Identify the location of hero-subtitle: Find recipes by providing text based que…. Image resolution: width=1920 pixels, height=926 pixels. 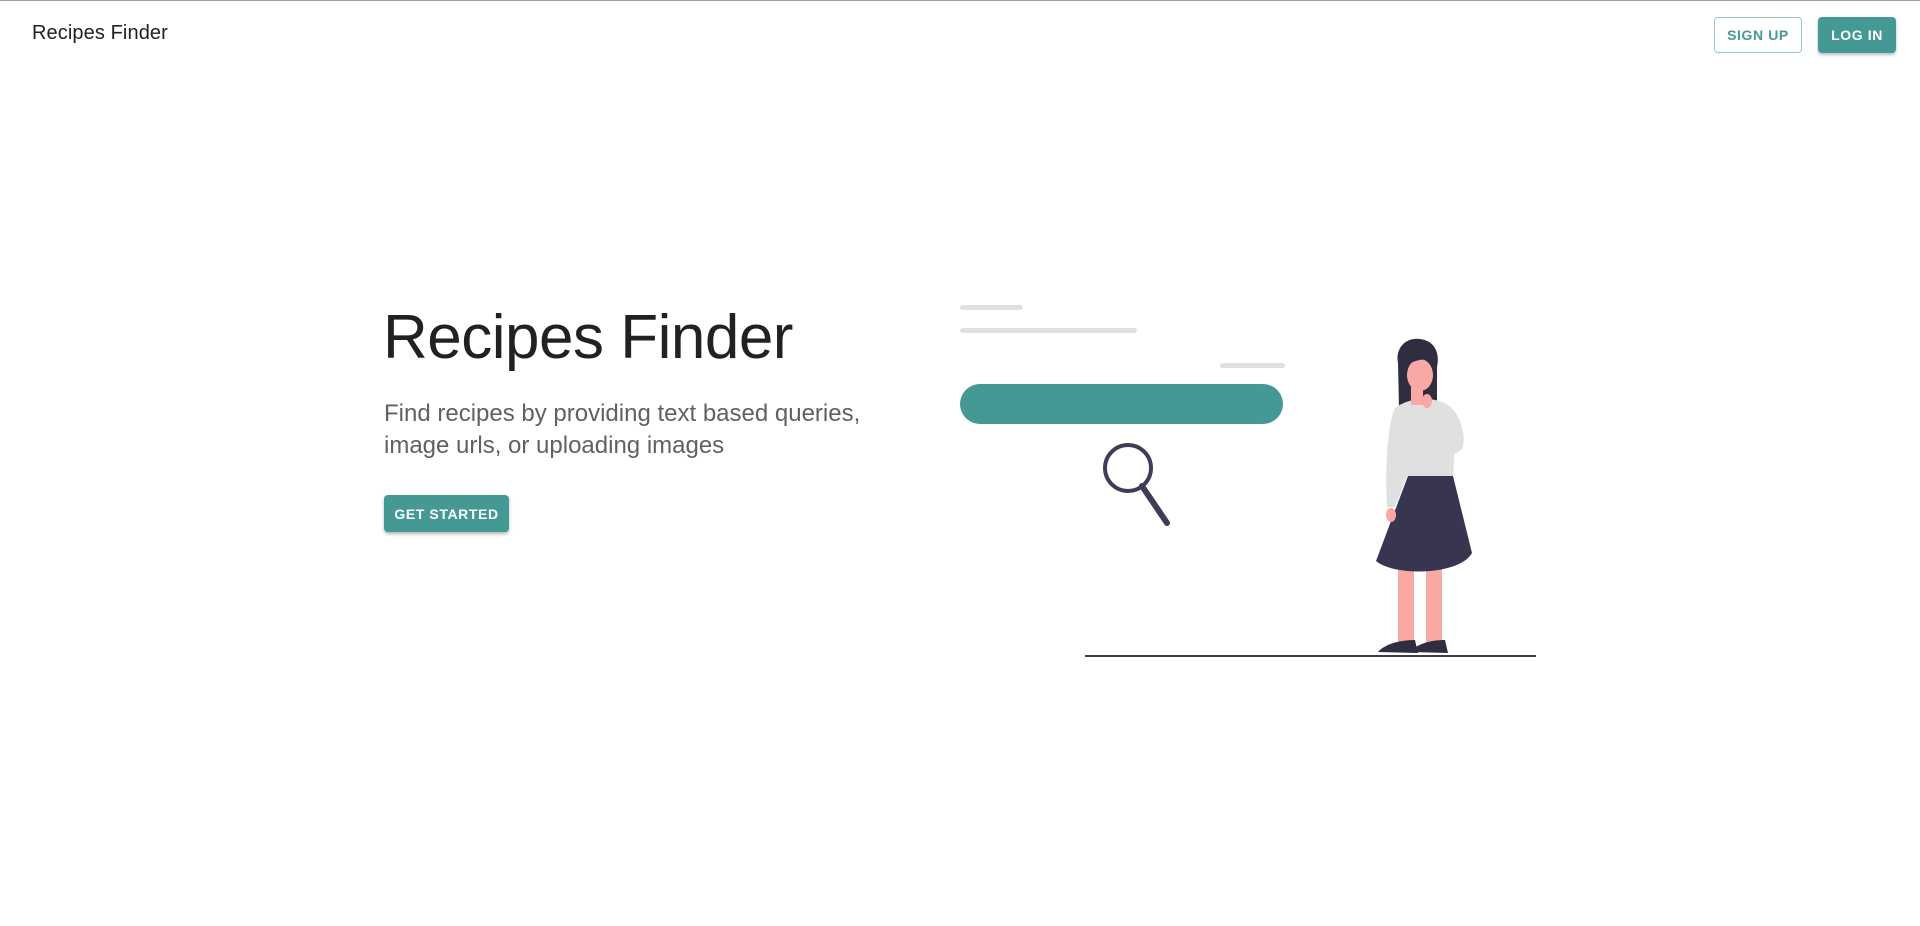
(622, 429).